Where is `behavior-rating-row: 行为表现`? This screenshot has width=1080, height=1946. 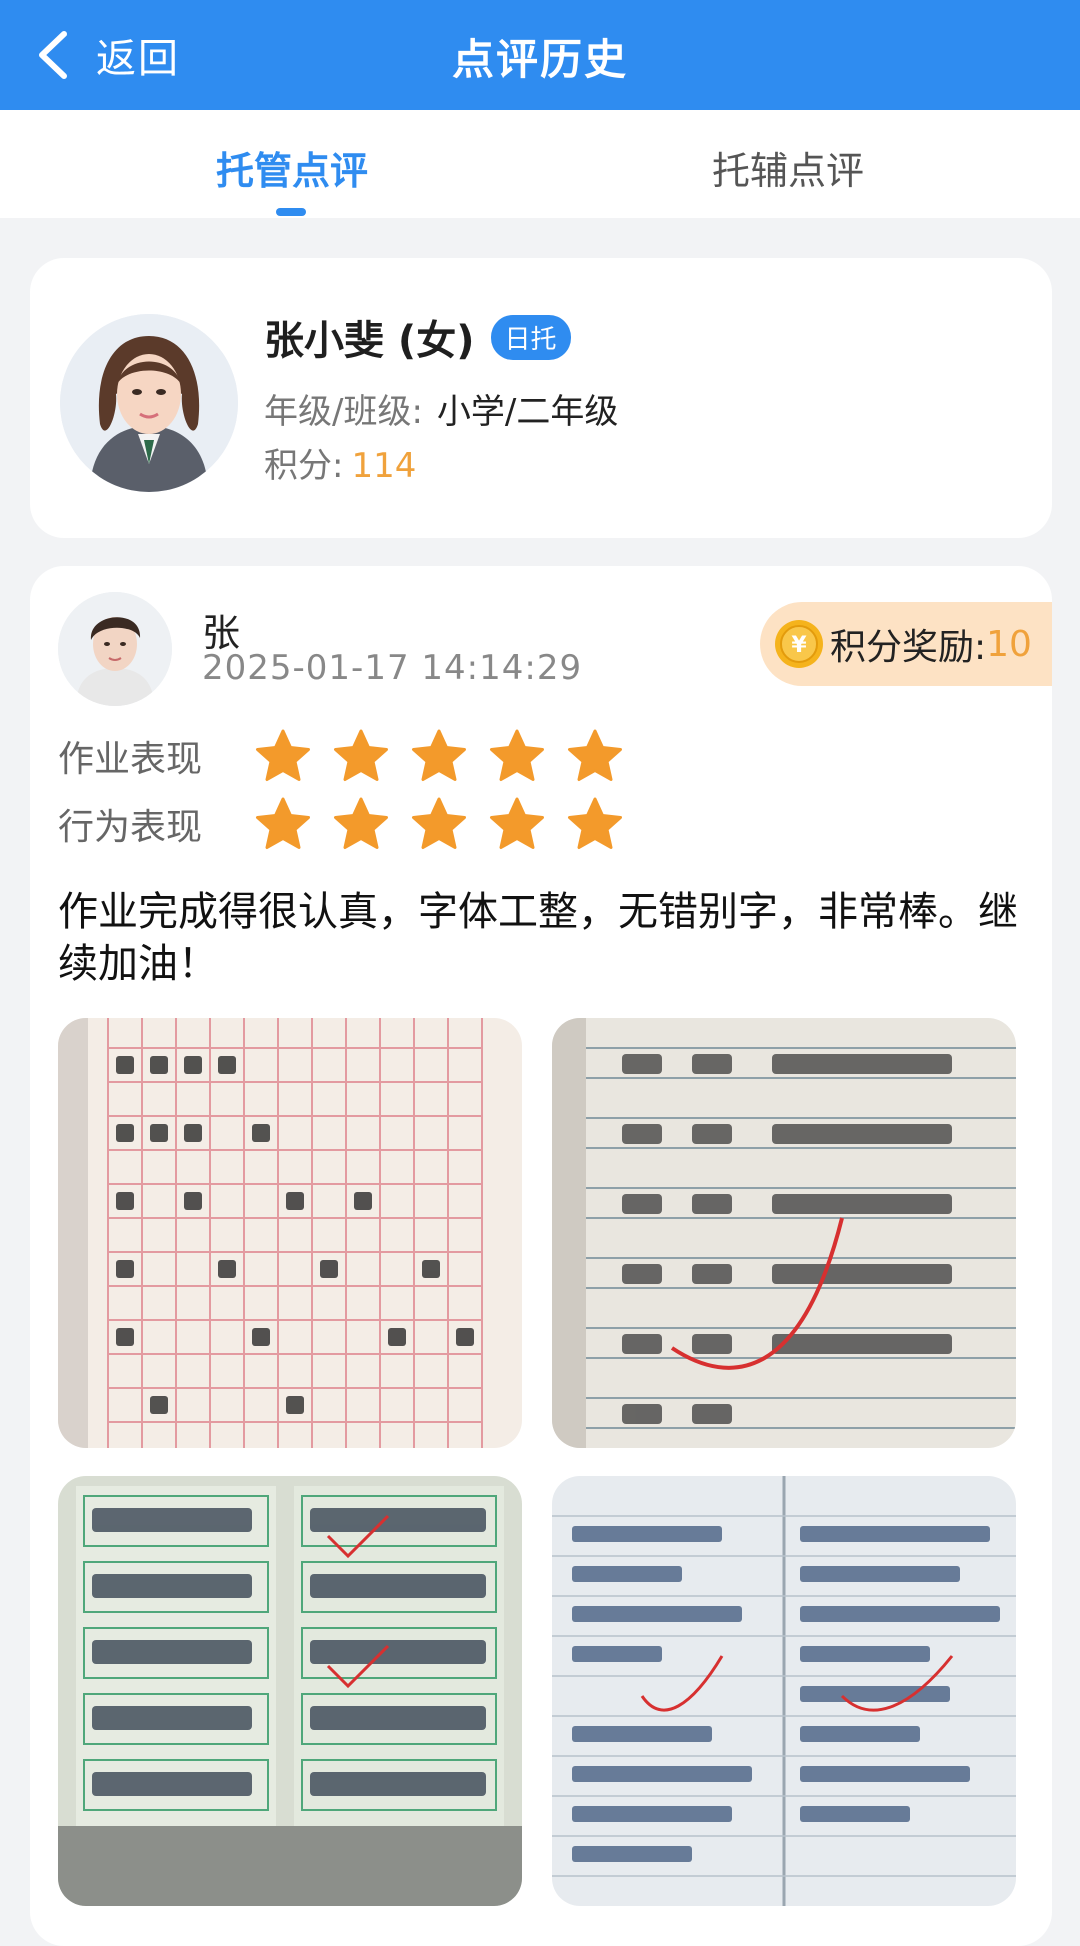 behavior-rating-row: 行为表现 is located at coordinates (351, 824).